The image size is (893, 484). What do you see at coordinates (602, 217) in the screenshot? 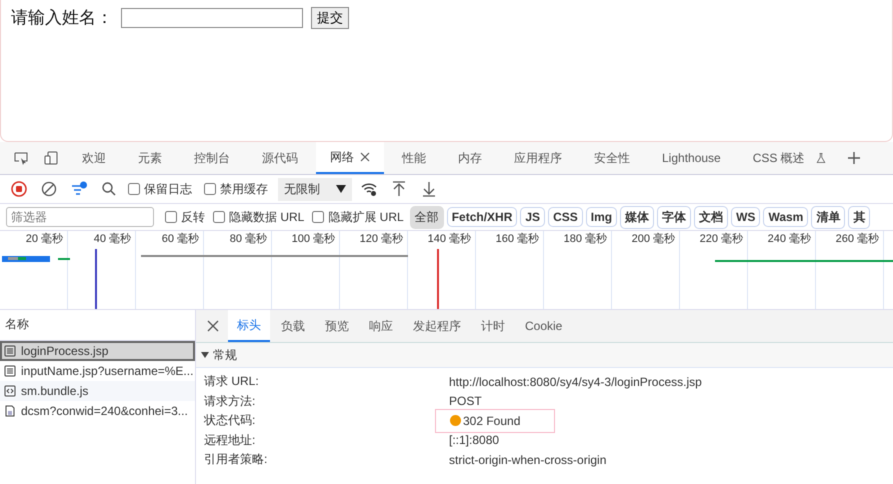
I see `type-filter-chip: Img` at bounding box center [602, 217].